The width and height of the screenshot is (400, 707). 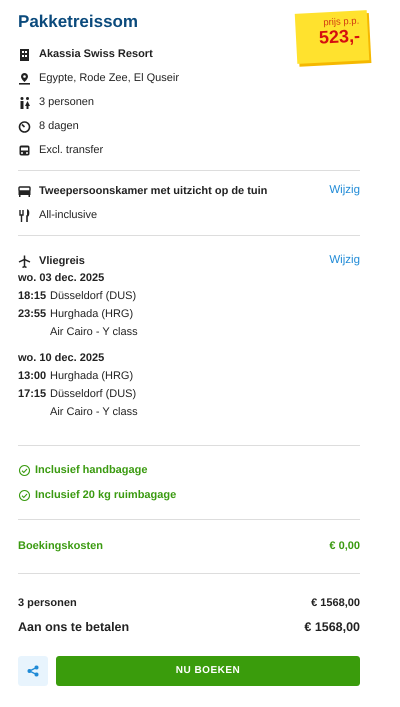 I want to click on title: Pakketreissom, so click(x=78, y=22).